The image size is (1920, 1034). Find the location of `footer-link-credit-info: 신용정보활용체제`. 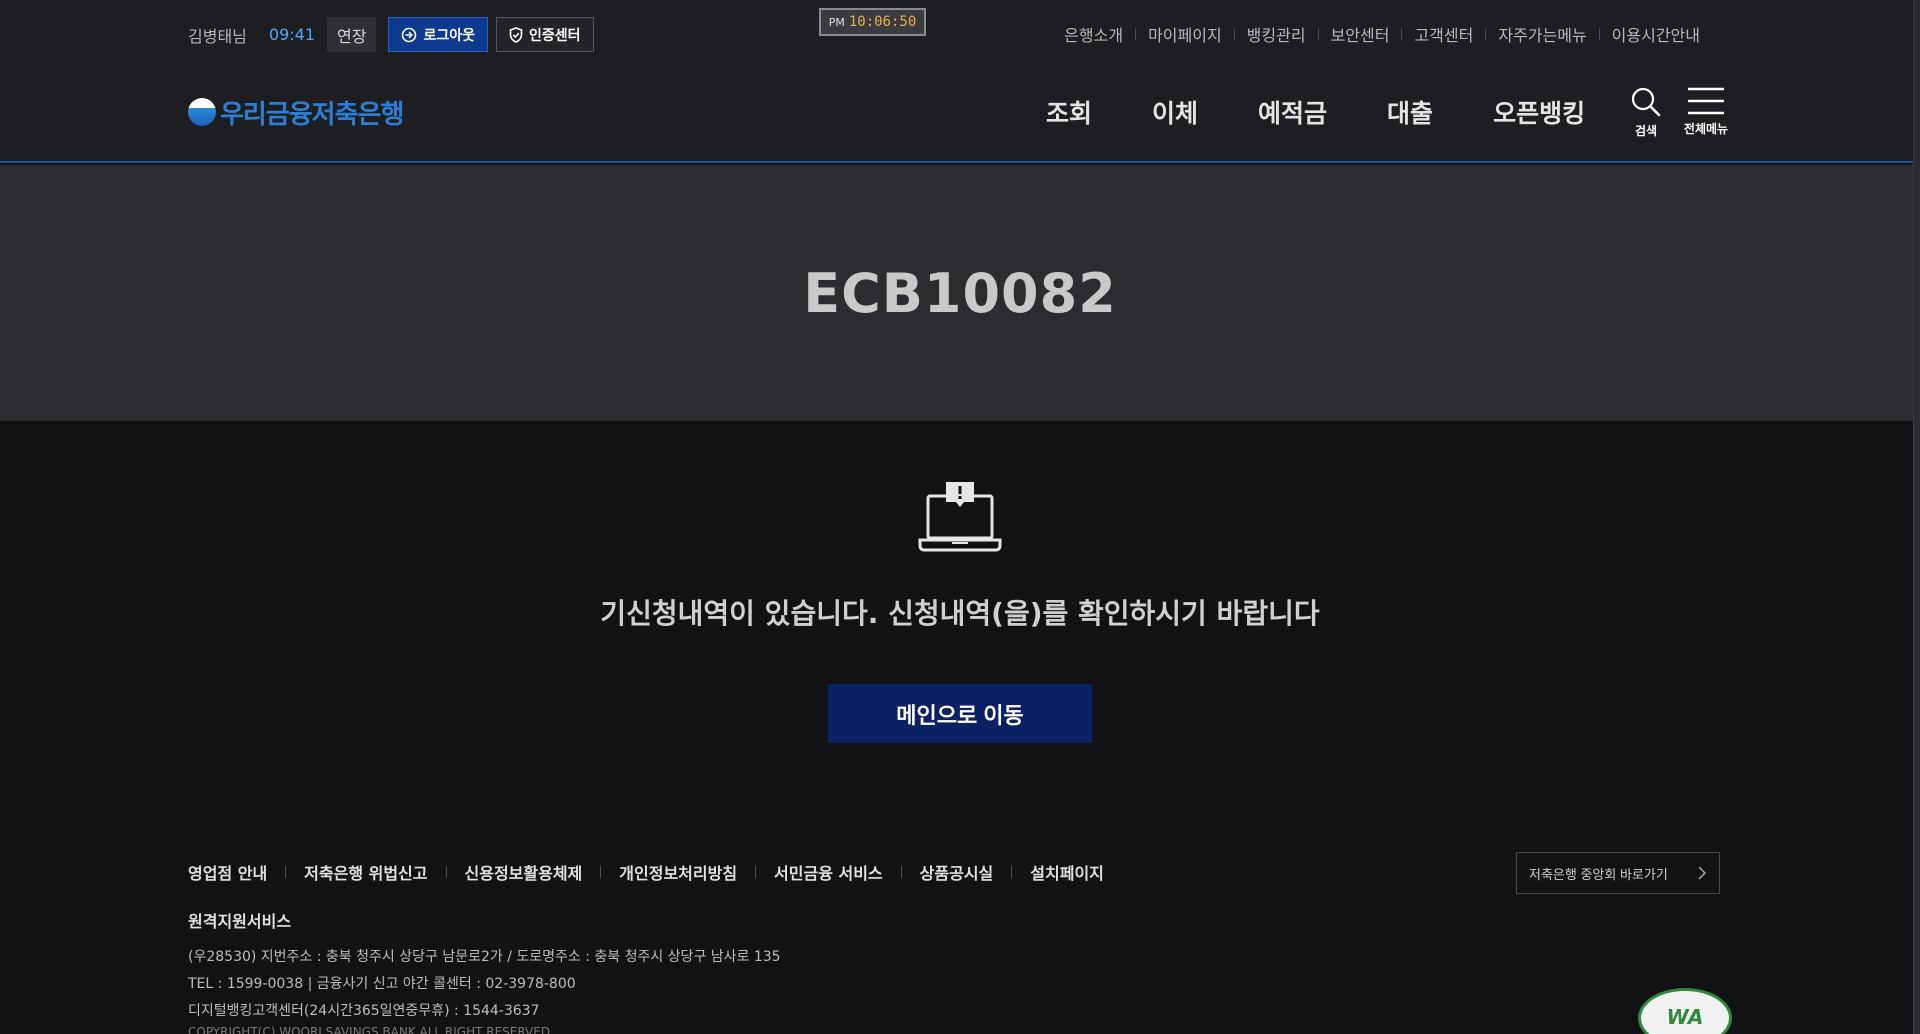

footer-link-credit-info: 신용정보활용체제 is located at coordinates (524, 872).